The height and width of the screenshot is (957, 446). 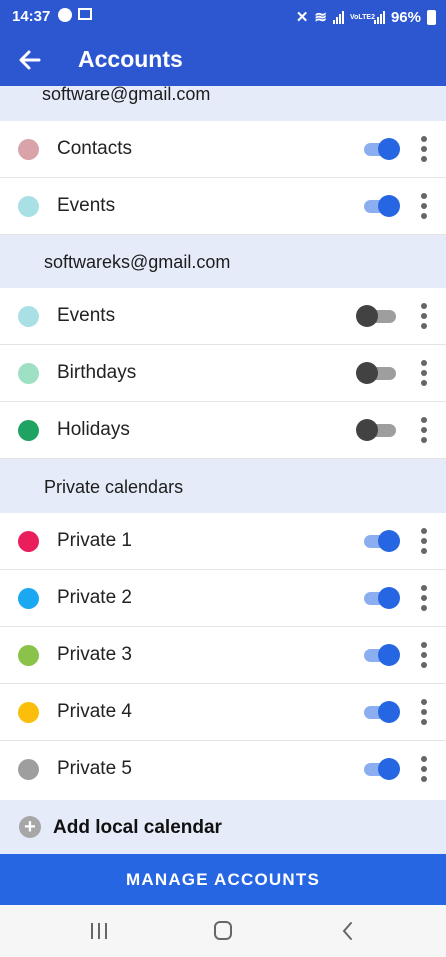 I want to click on calendar-label: Private 3, so click(x=94, y=654).